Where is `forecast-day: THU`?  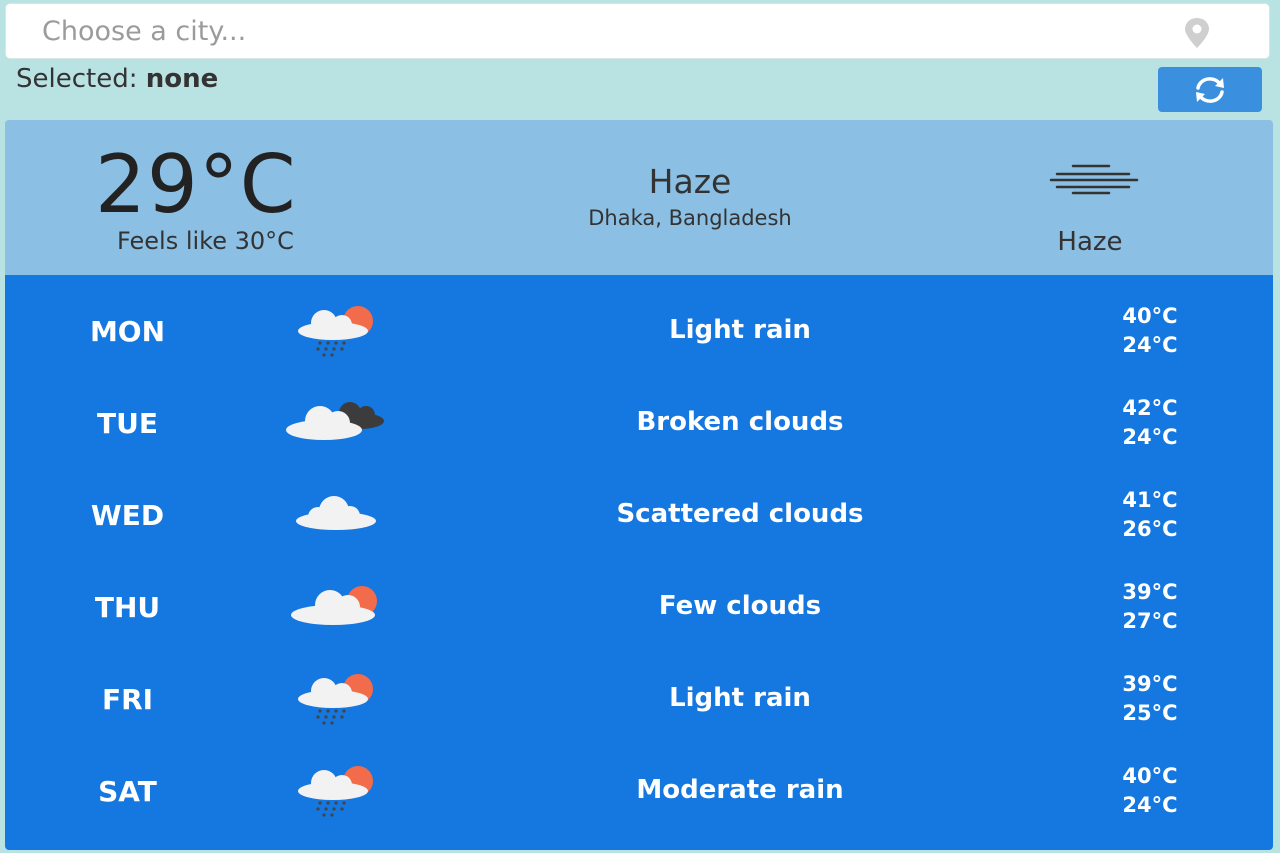 forecast-day: THU is located at coordinates (127, 607).